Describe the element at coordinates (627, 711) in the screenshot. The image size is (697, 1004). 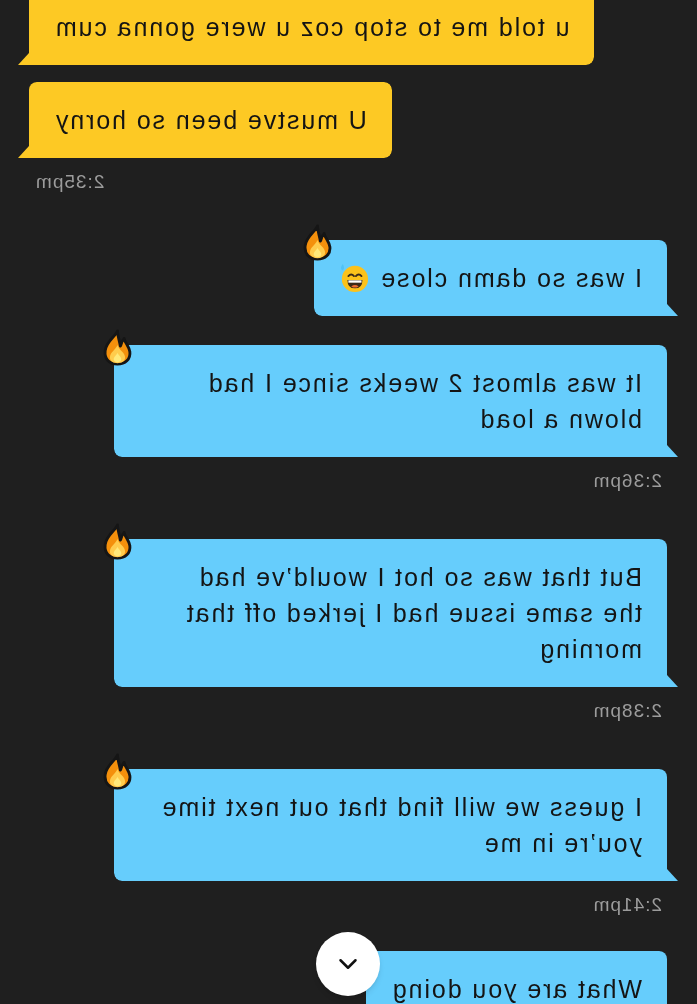
I see `message-time: 2:38pm` at that location.